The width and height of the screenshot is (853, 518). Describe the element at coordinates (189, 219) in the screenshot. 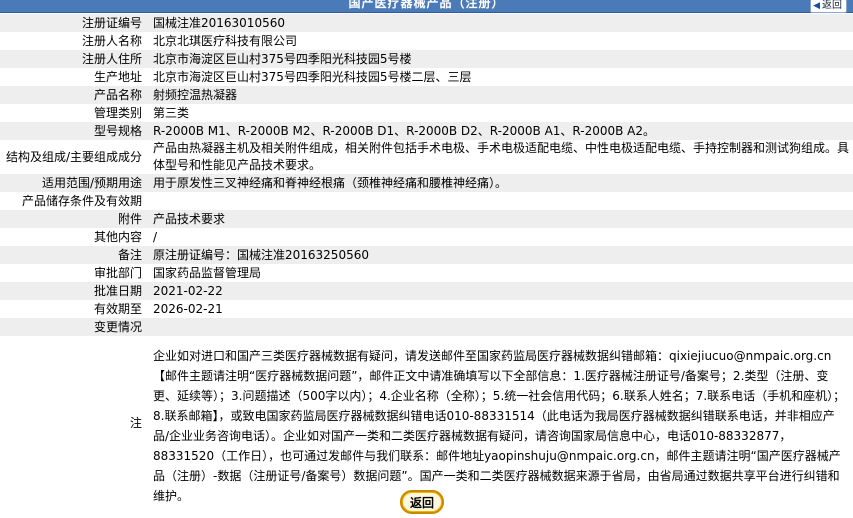

I see `field-value: 产品技术要求` at that location.